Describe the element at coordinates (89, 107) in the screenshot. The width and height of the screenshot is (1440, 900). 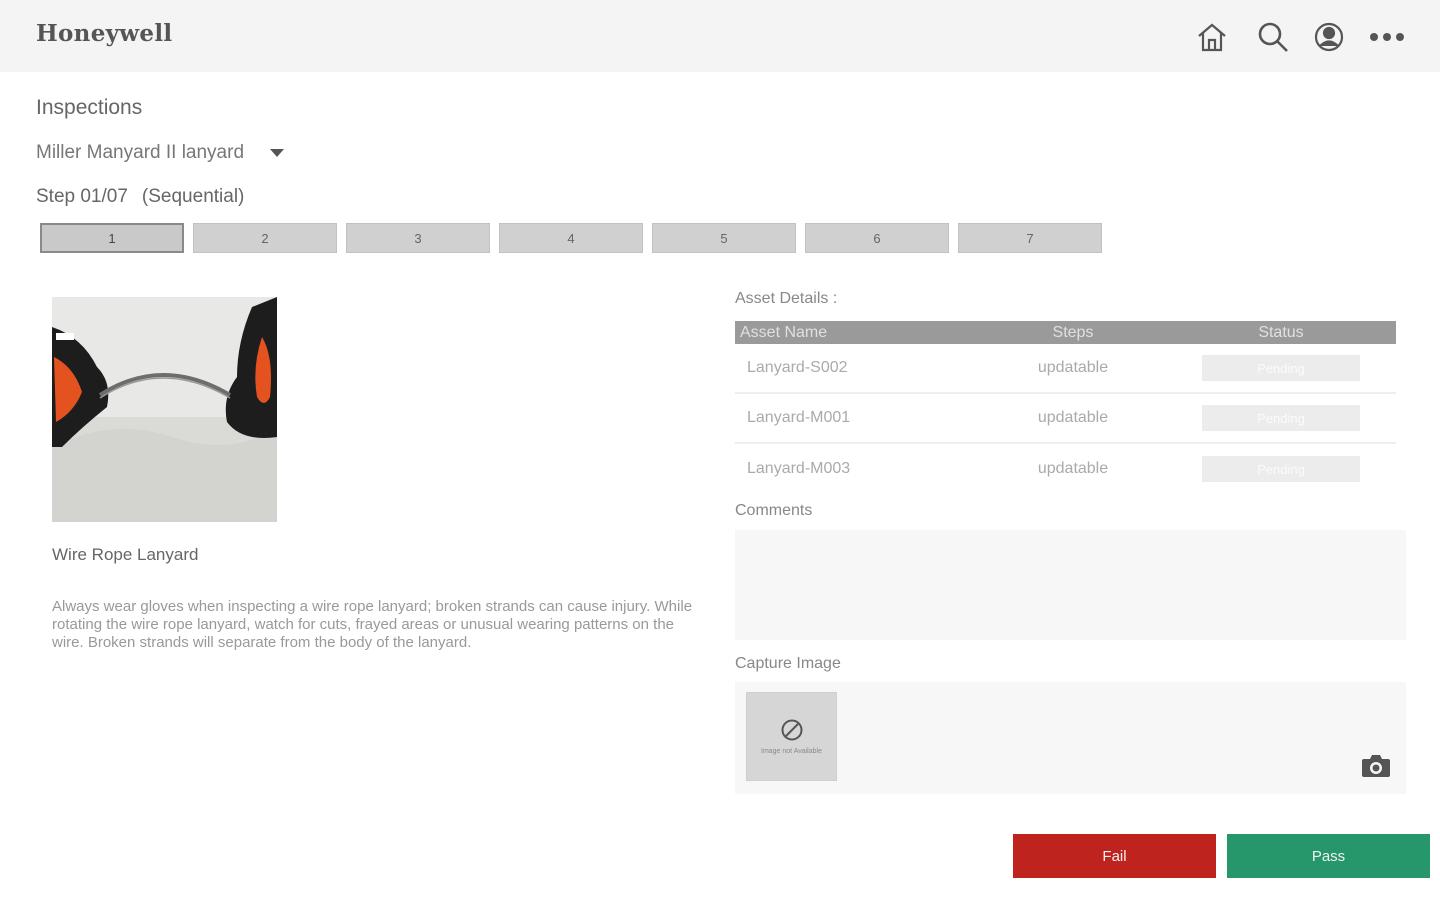
I see `page-title: Inspections` at that location.